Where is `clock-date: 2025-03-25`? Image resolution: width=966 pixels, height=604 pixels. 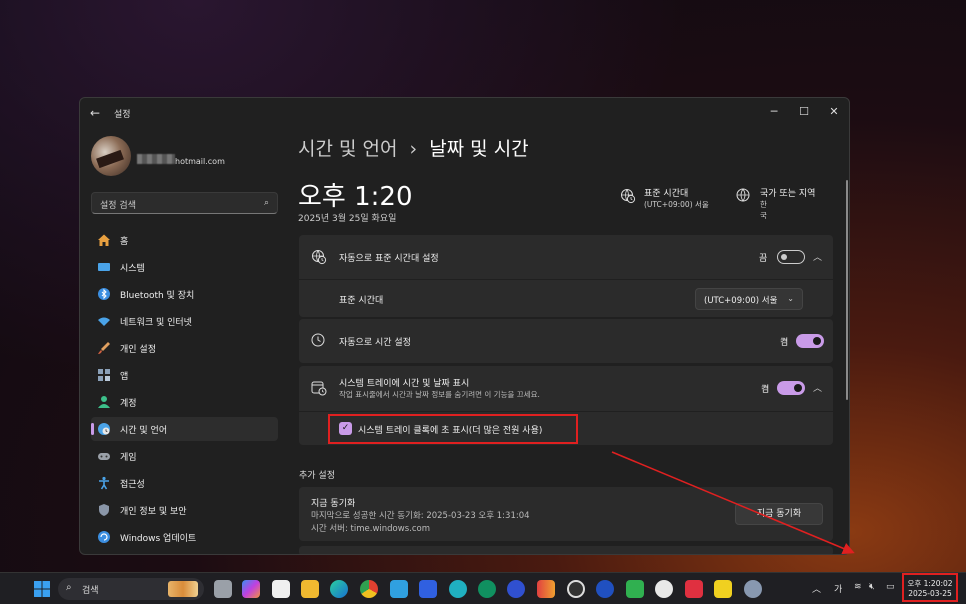
clock-date: 2025-03-25 is located at coordinates (930, 593).